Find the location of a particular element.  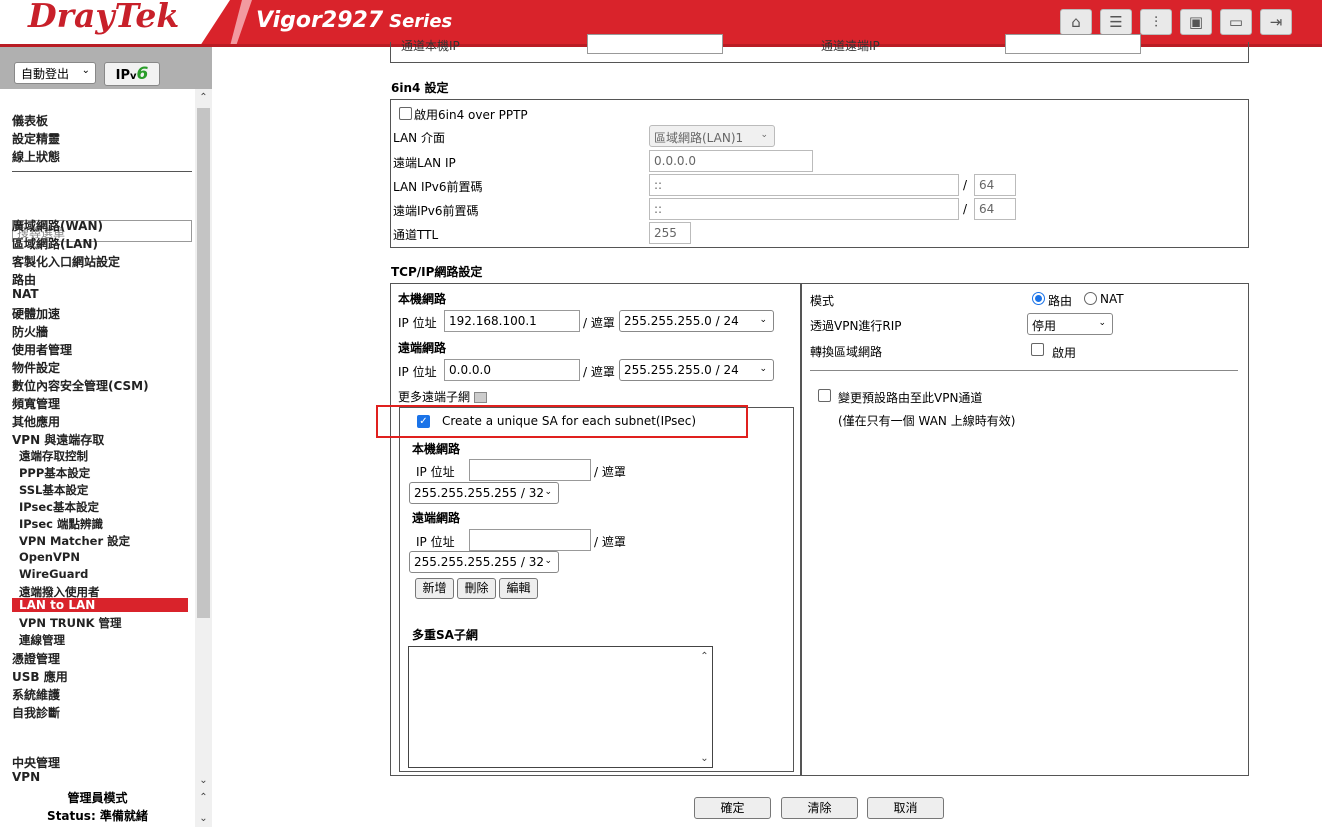

delete-subnet-button: 刪除 is located at coordinates (476, 588).